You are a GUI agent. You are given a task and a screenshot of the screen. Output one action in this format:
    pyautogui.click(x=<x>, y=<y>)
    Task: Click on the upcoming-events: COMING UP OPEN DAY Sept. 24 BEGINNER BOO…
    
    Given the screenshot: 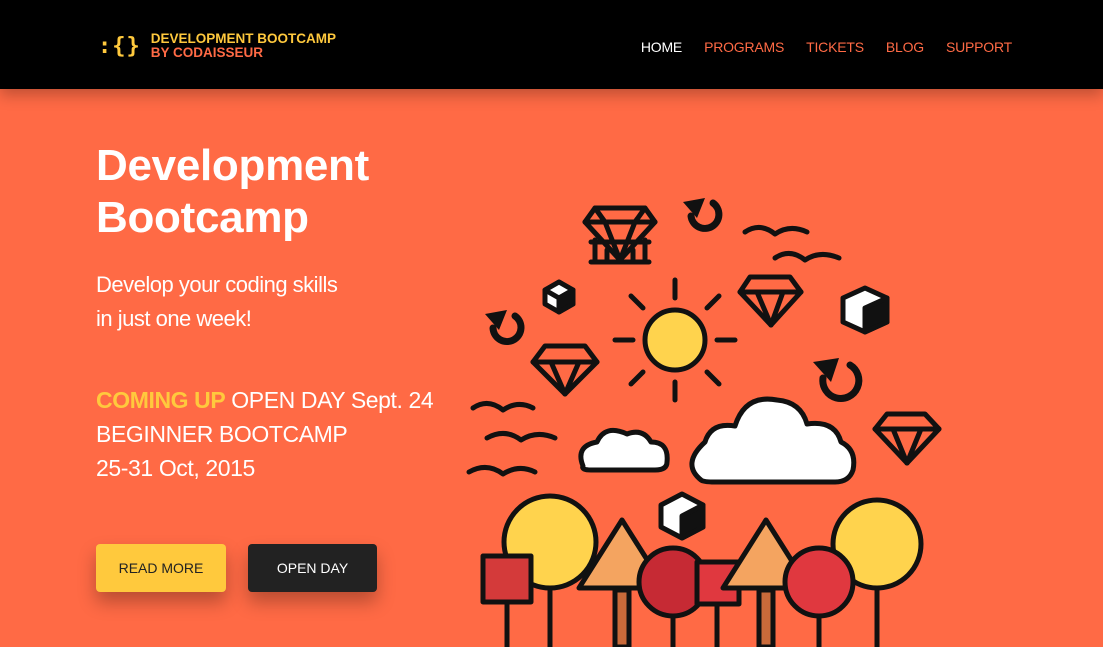 What is the action you would take?
    pyautogui.click(x=265, y=434)
    